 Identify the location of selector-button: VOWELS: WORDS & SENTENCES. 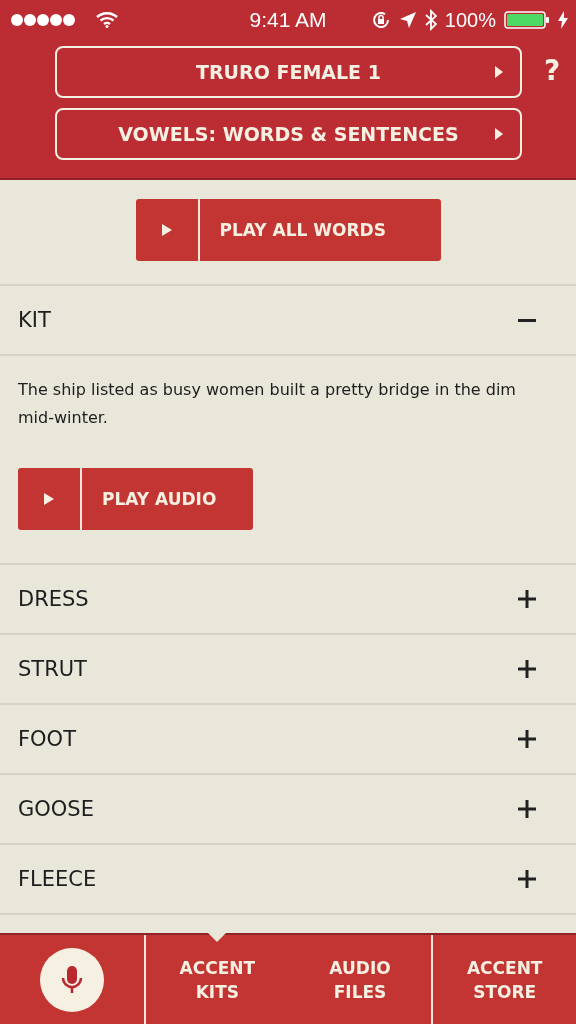
(288, 134).